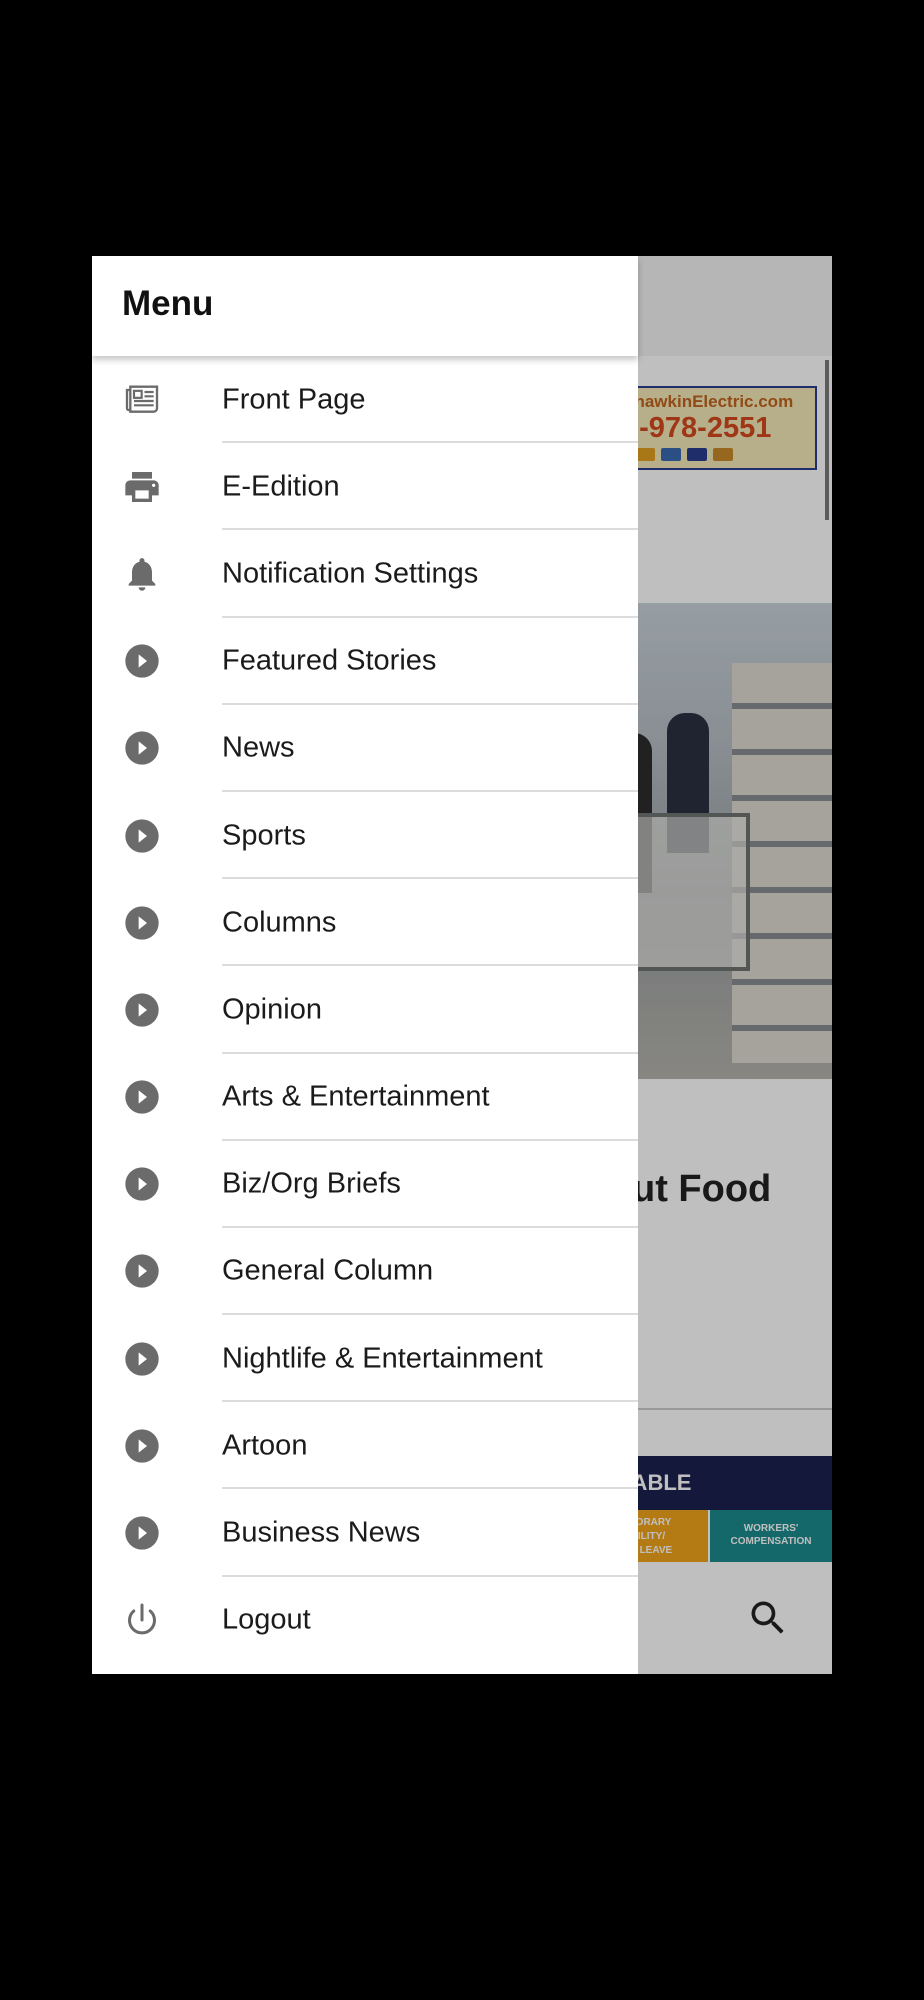  What do you see at coordinates (279, 922) in the screenshot?
I see `menu-item-label: Columns` at bounding box center [279, 922].